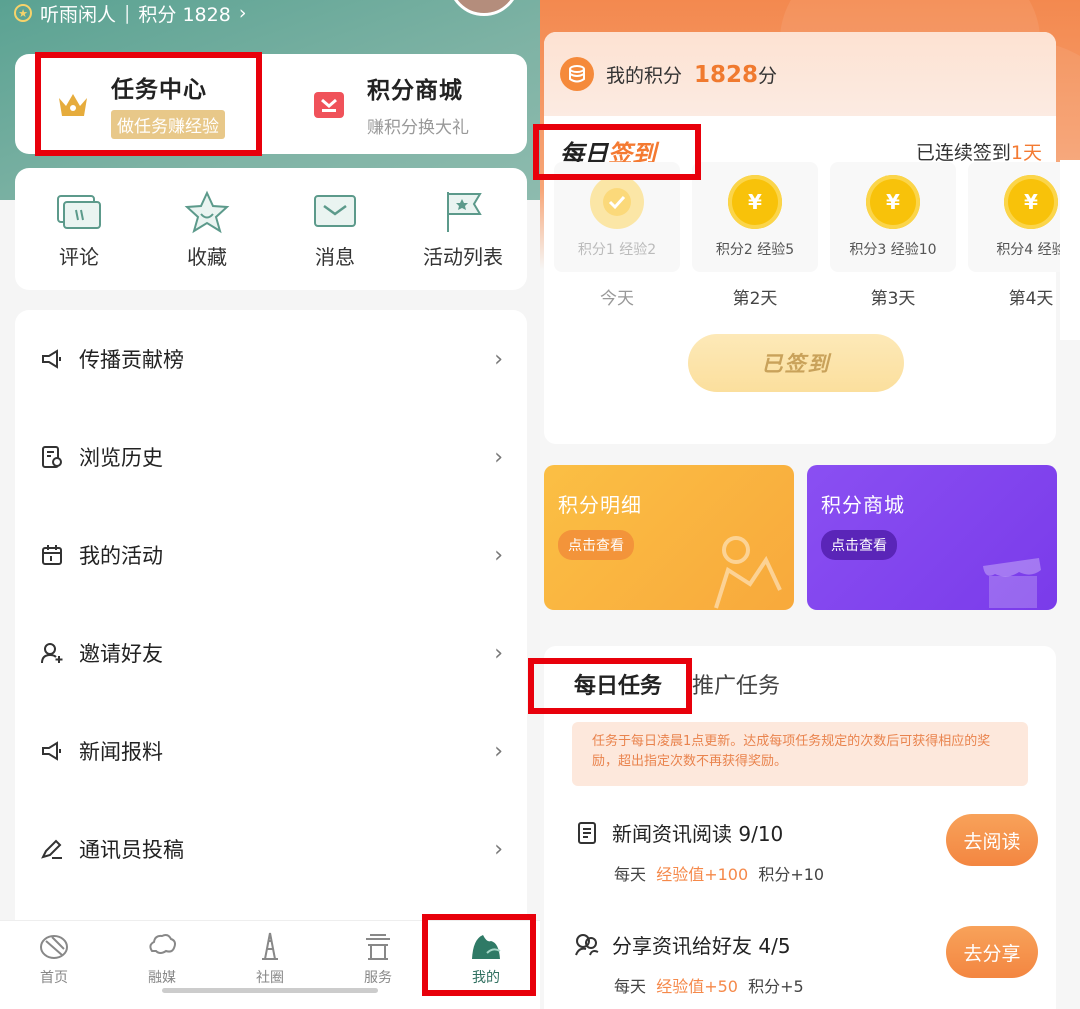 The image size is (1080, 1009). What do you see at coordinates (121, 556) in the screenshot?
I see `menu-item-label: 我的活动` at bounding box center [121, 556].